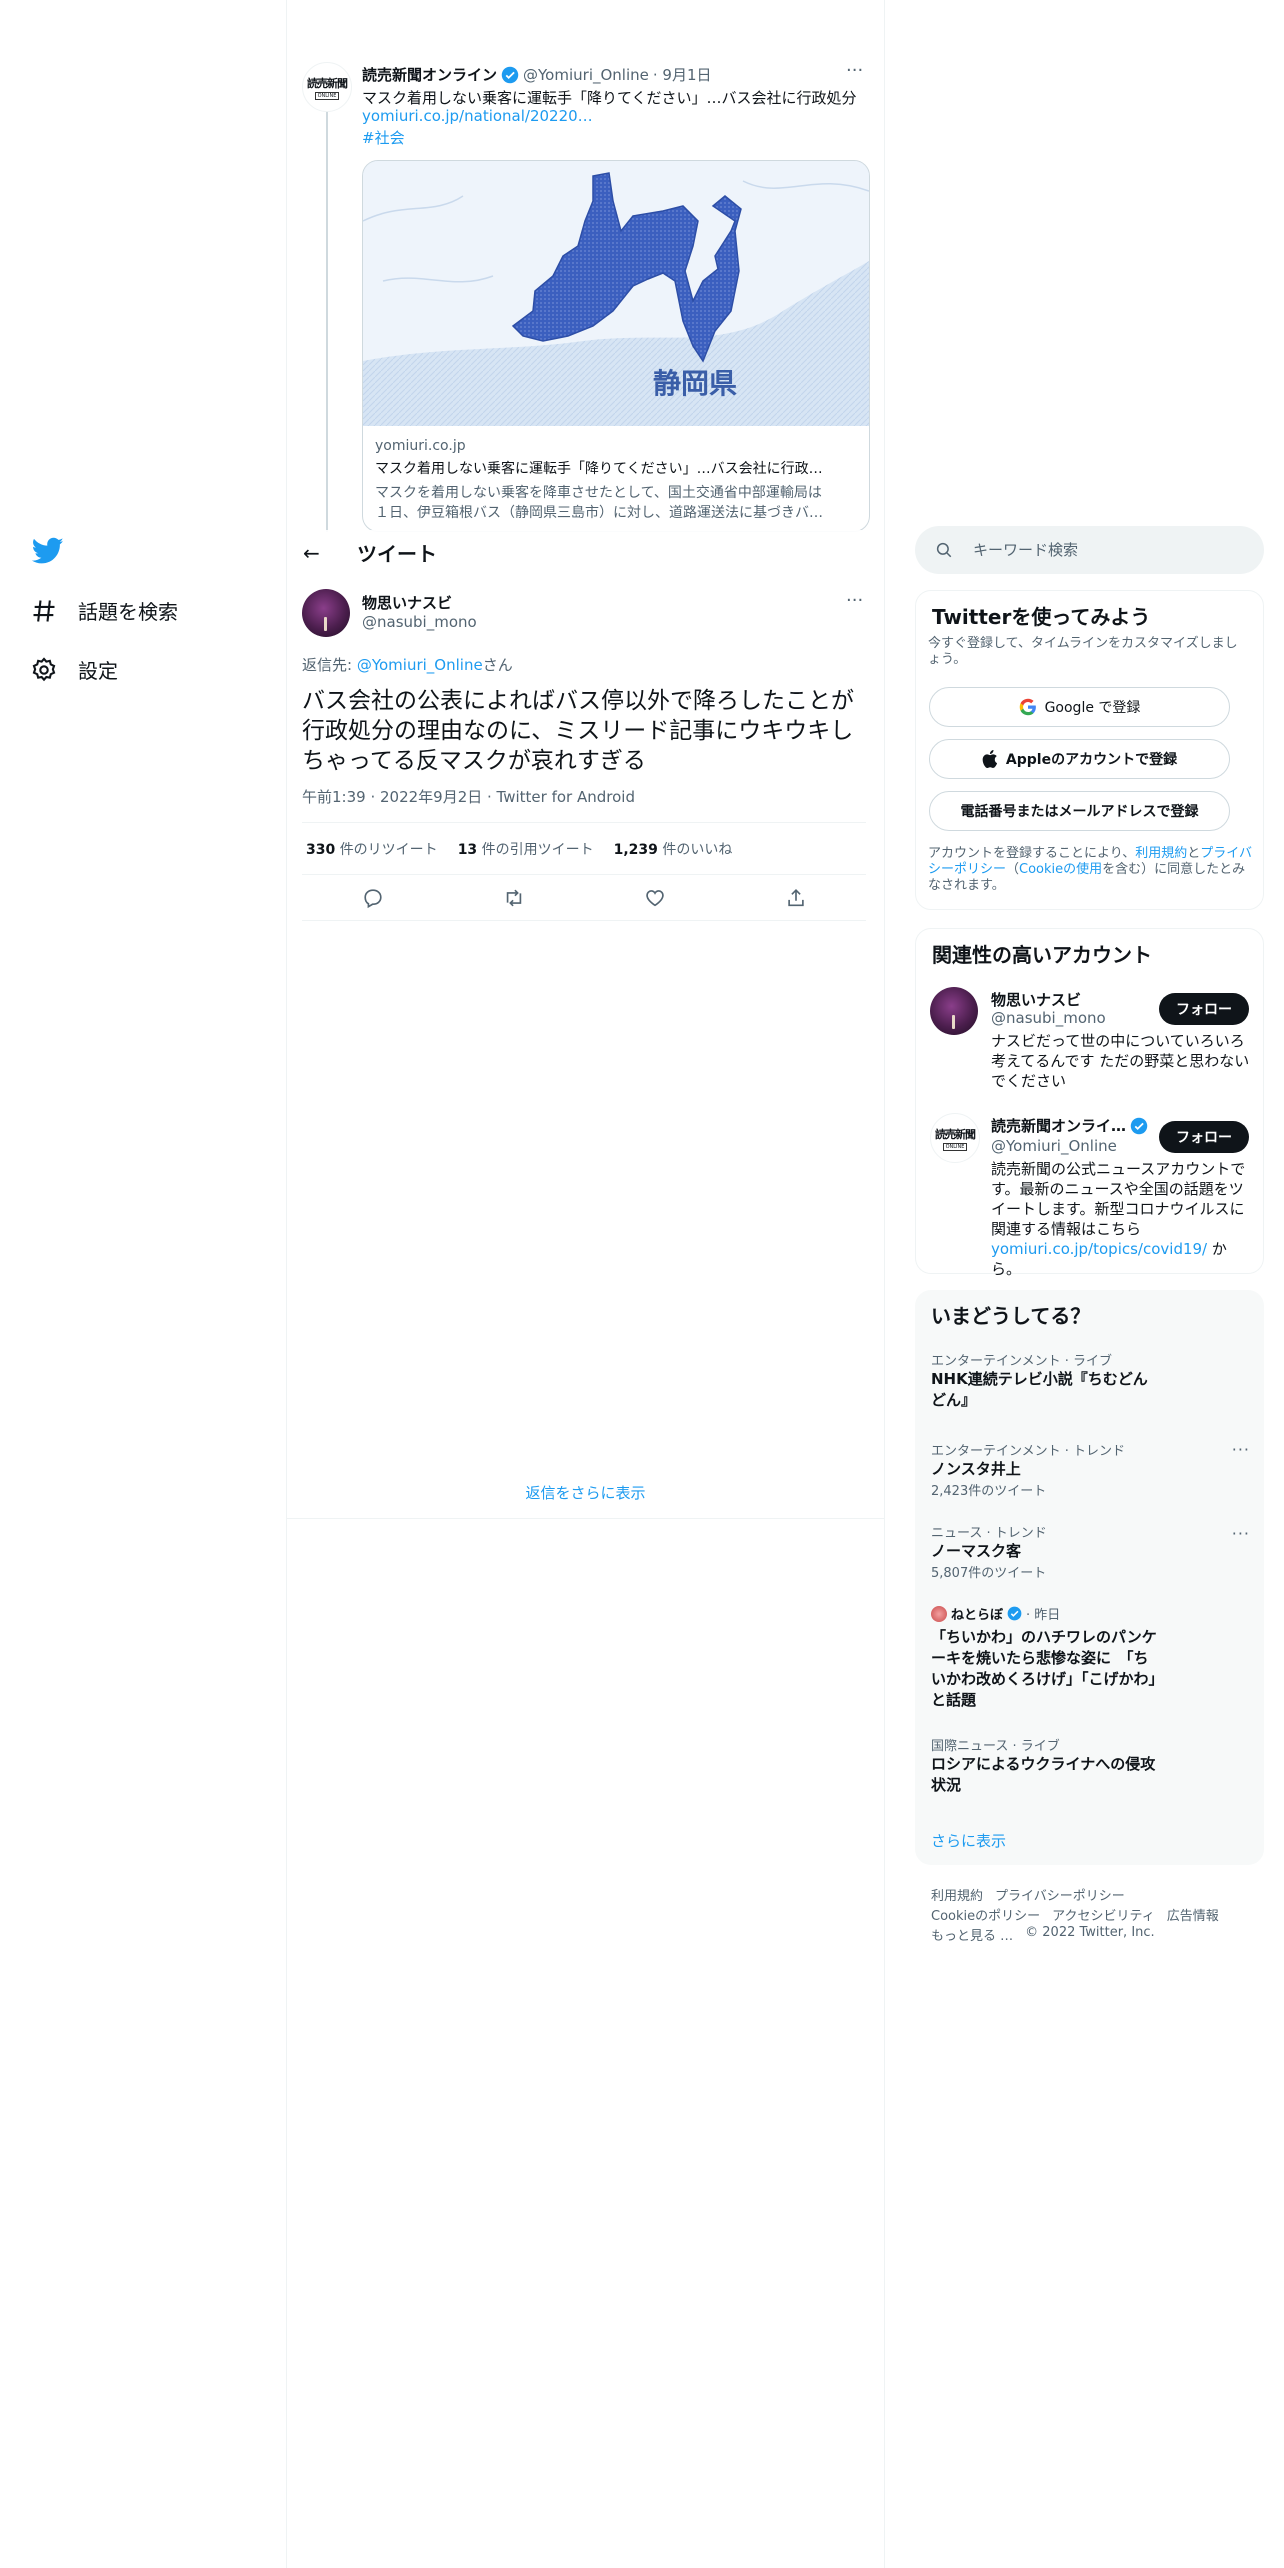 The width and height of the screenshot is (1284, 2568). What do you see at coordinates (537, 849) in the screenshot?
I see `quote-label: 件の引用ツイート` at bounding box center [537, 849].